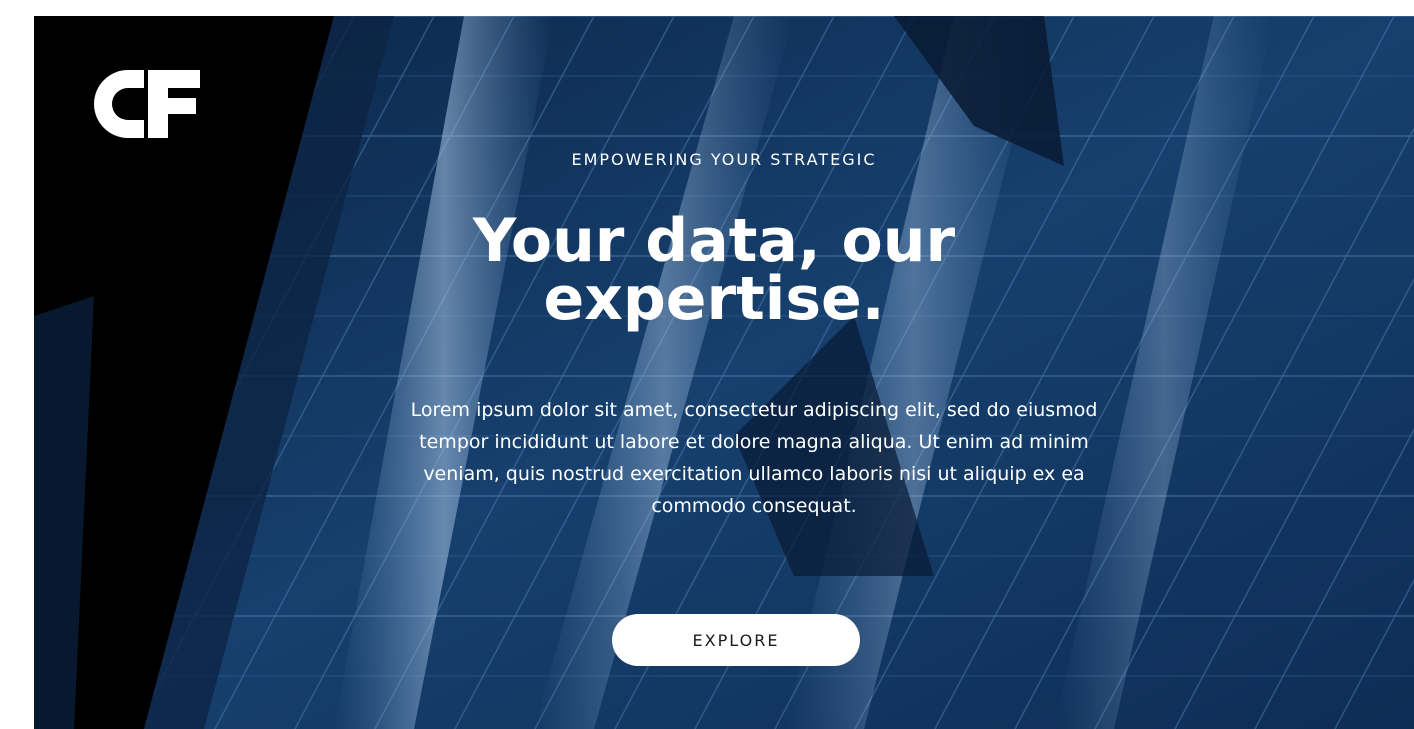  Describe the element at coordinates (147, 104) in the screenshot. I see `brand-logo-mark: &` at that location.